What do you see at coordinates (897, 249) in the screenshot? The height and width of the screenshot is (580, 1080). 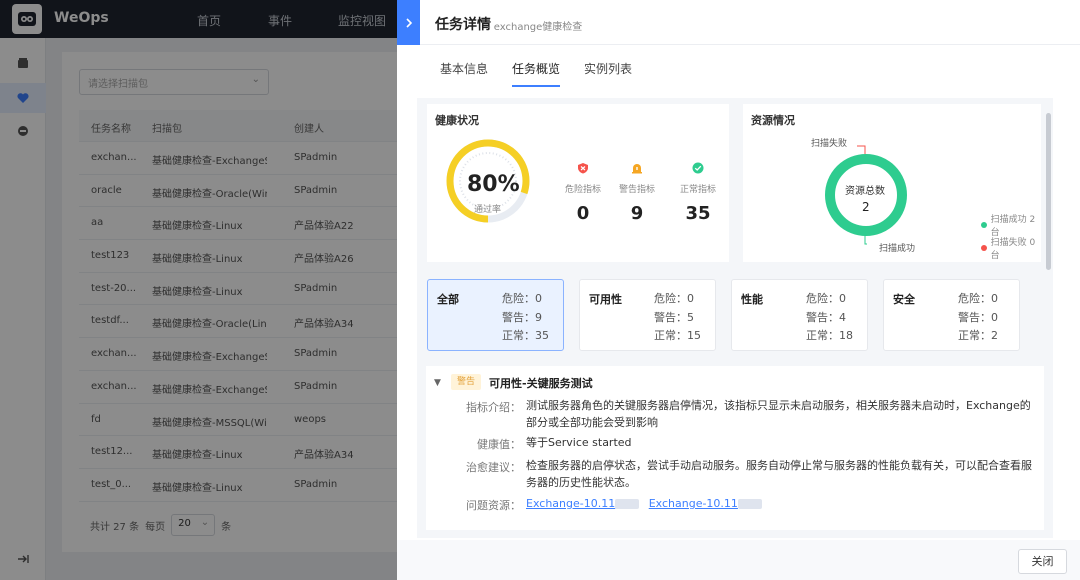 I see `callout-scan-success: 扫描成功` at bounding box center [897, 249].